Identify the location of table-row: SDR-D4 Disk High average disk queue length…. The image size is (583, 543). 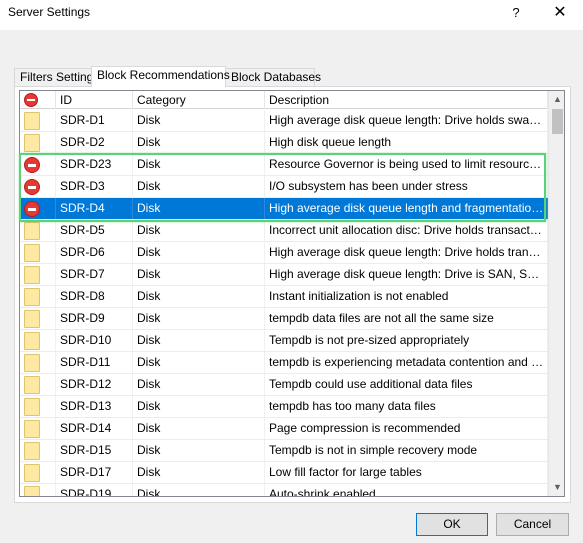
(284, 209).